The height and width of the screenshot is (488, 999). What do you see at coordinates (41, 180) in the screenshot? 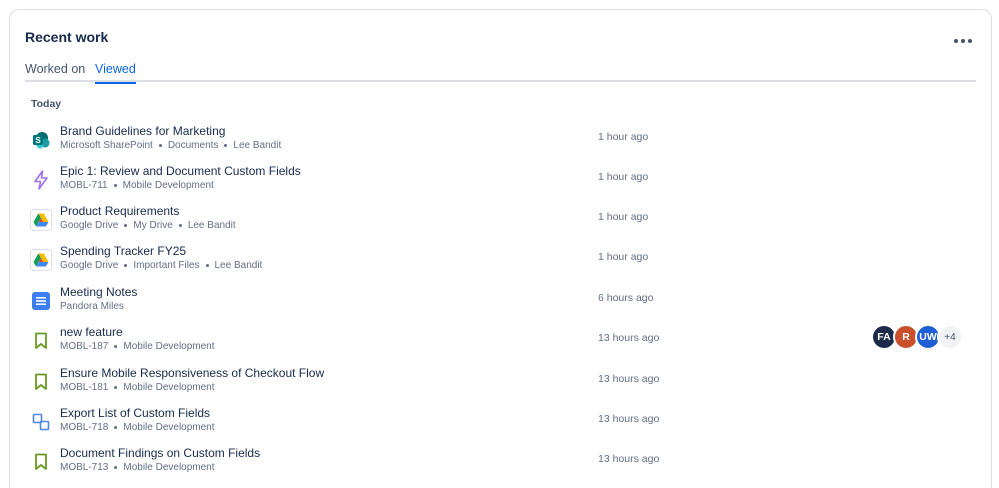
I see `epic-lightning-icon` at bounding box center [41, 180].